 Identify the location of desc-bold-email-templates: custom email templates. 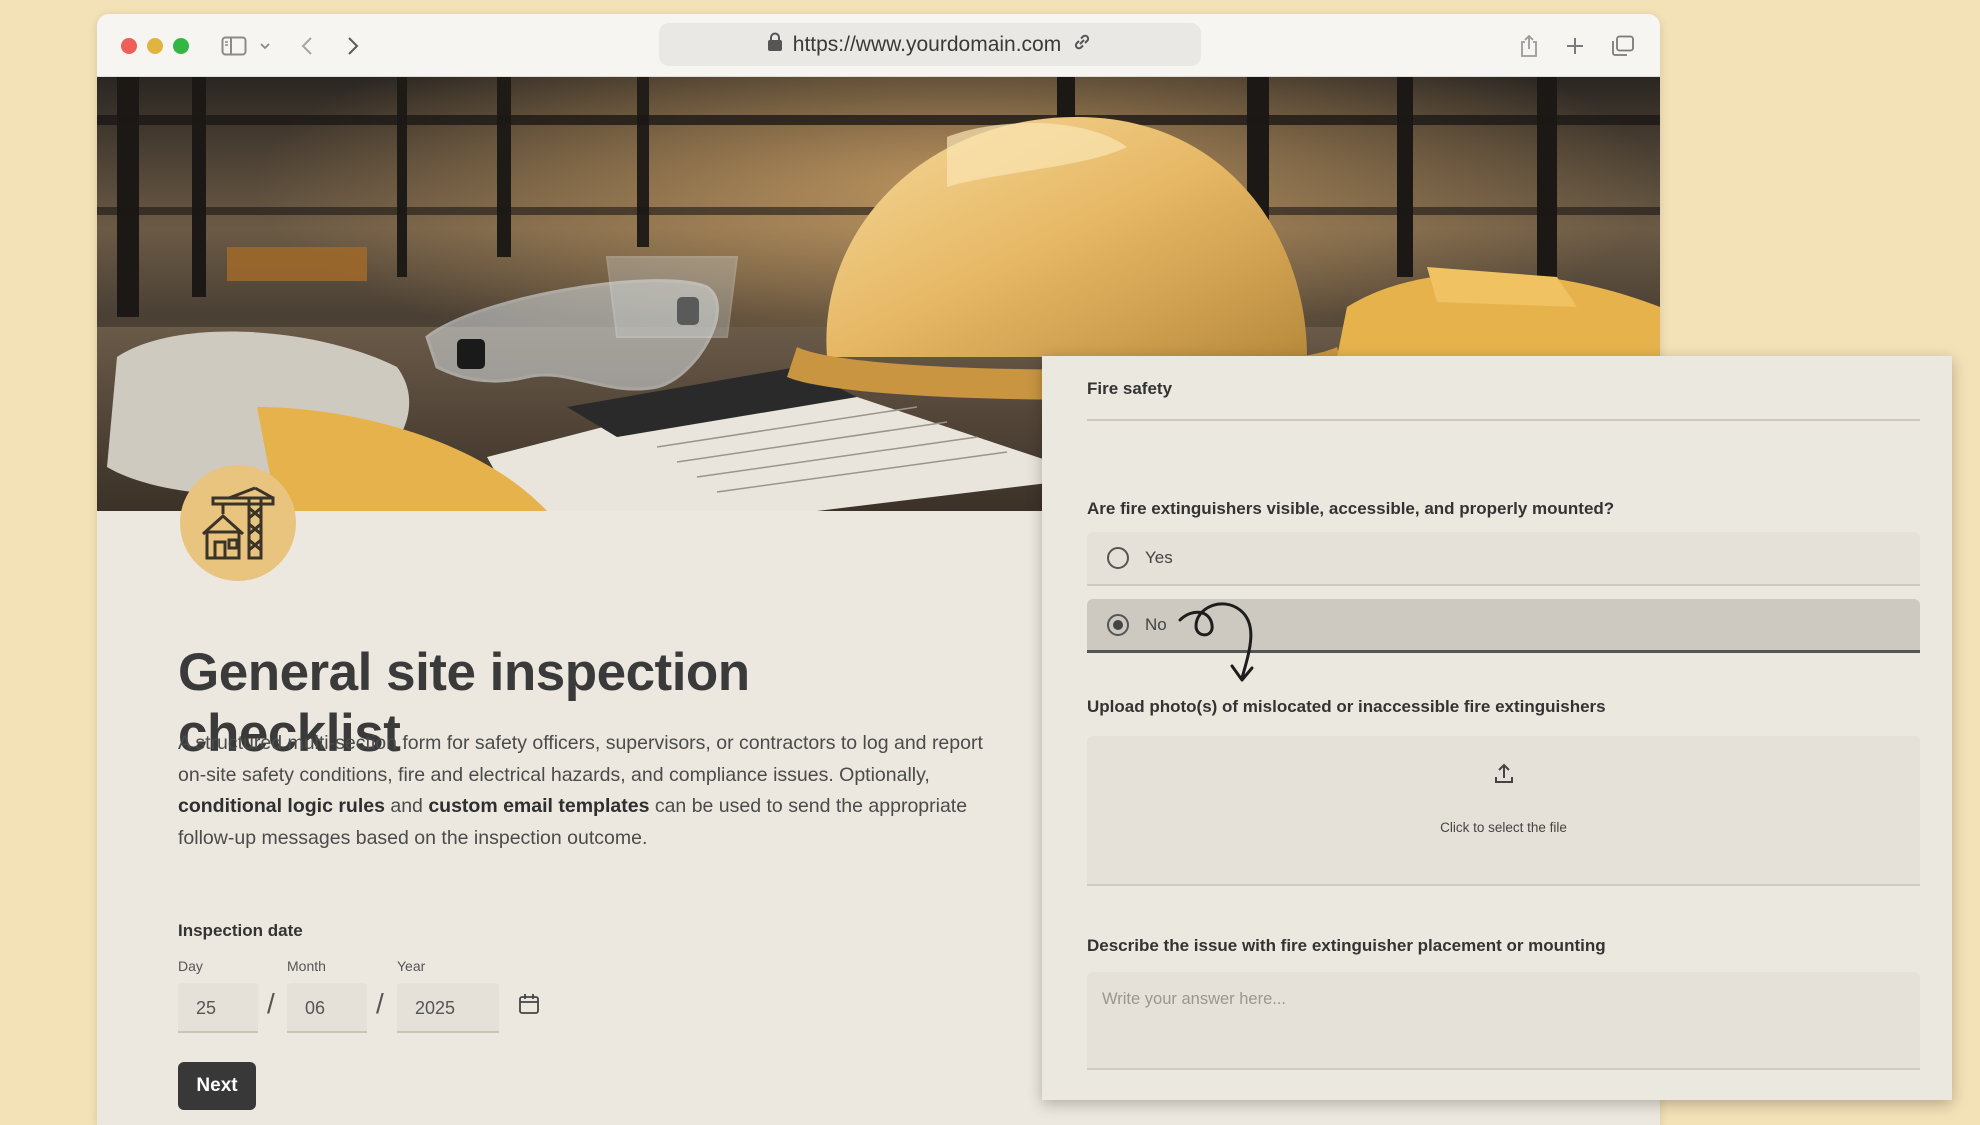
(539, 806).